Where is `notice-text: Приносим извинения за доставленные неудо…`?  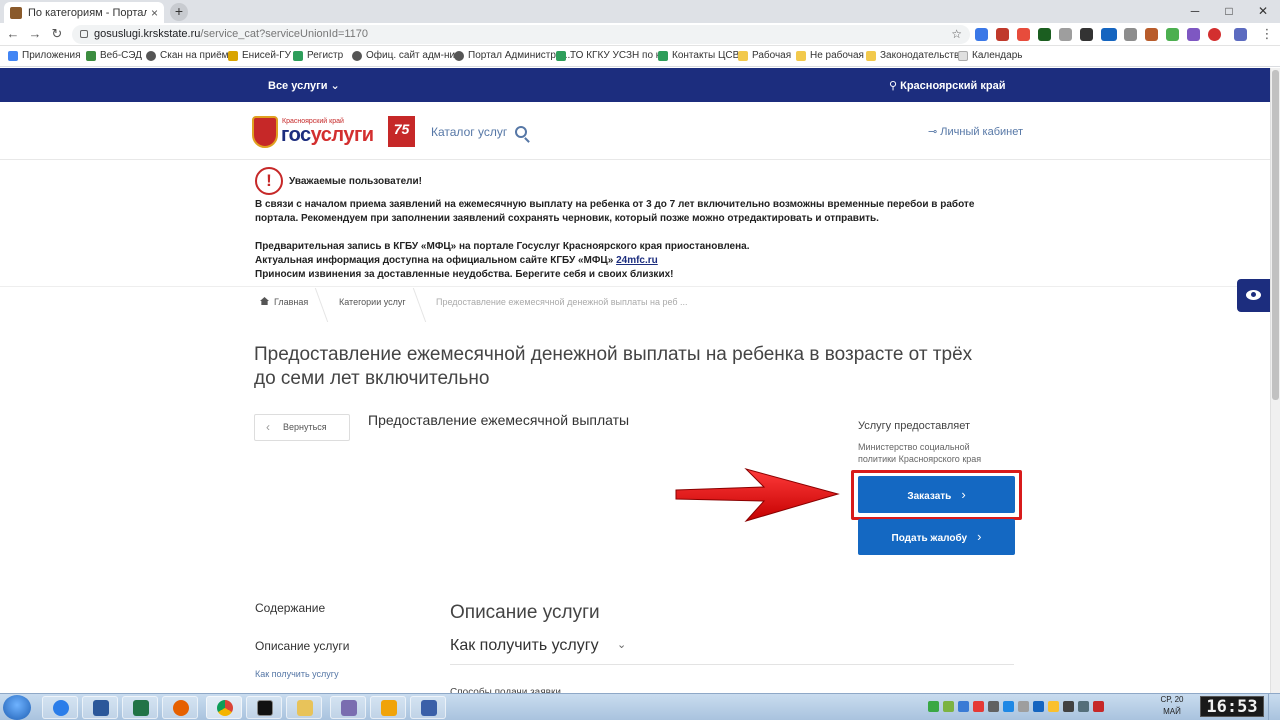
notice-text: Приносим извинения за доставленные неудо… is located at coordinates (464, 274).